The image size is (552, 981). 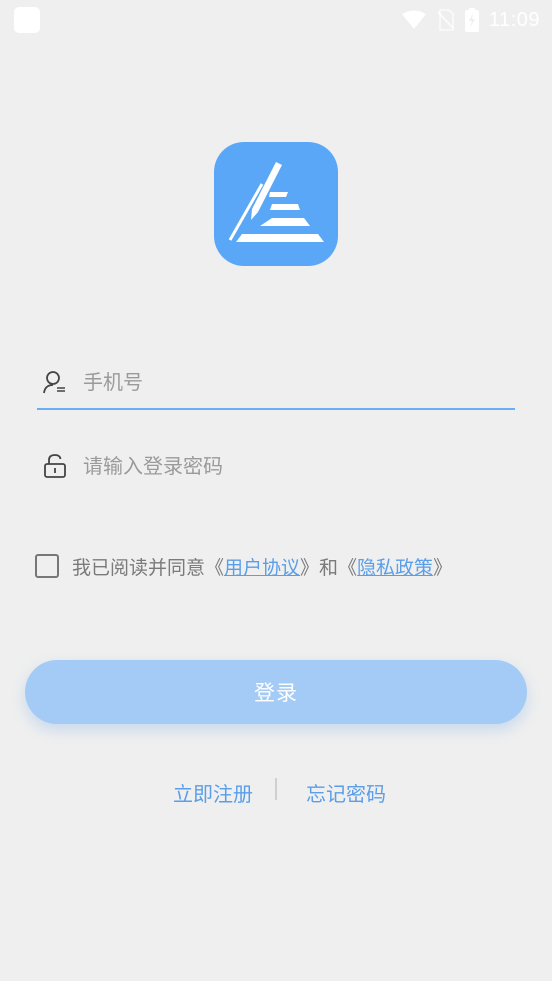 What do you see at coordinates (213, 794) in the screenshot?
I see `register-link: 立即注册` at bounding box center [213, 794].